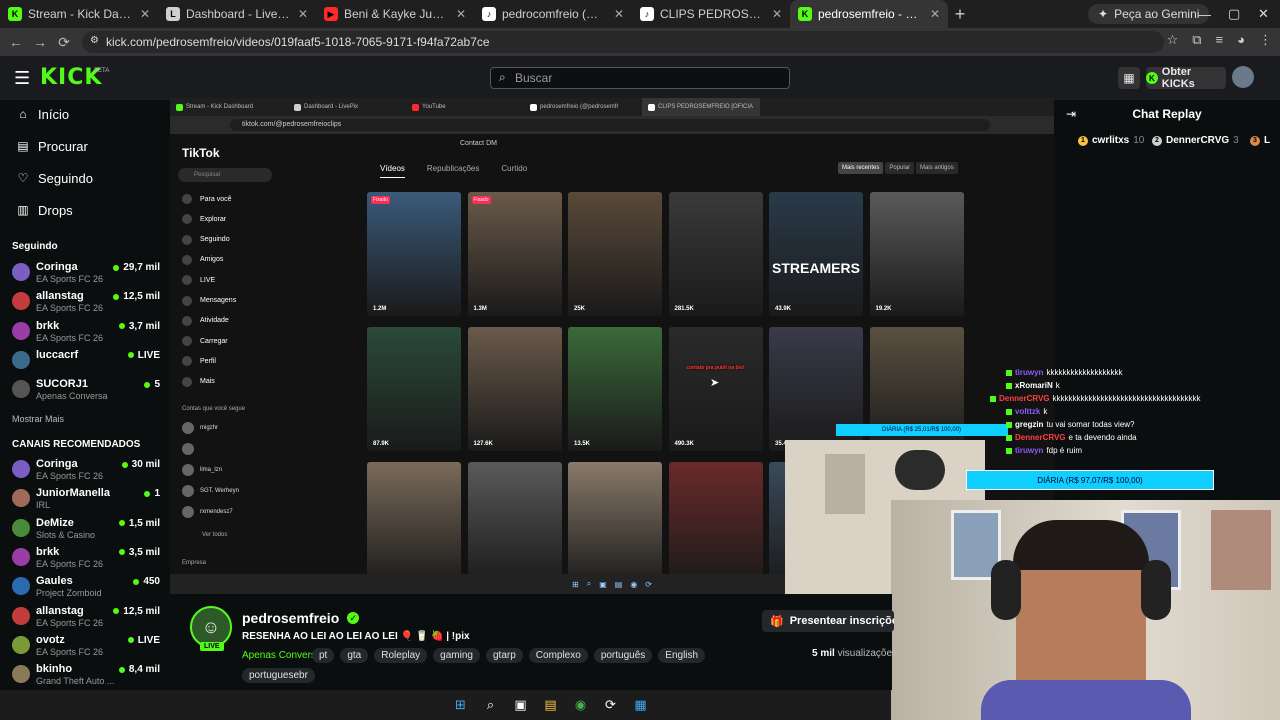 The height and width of the screenshot is (720, 1280). What do you see at coordinates (22, 78) in the screenshot?
I see `hamburger-menu-icon: ☰` at bounding box center [22, 78].